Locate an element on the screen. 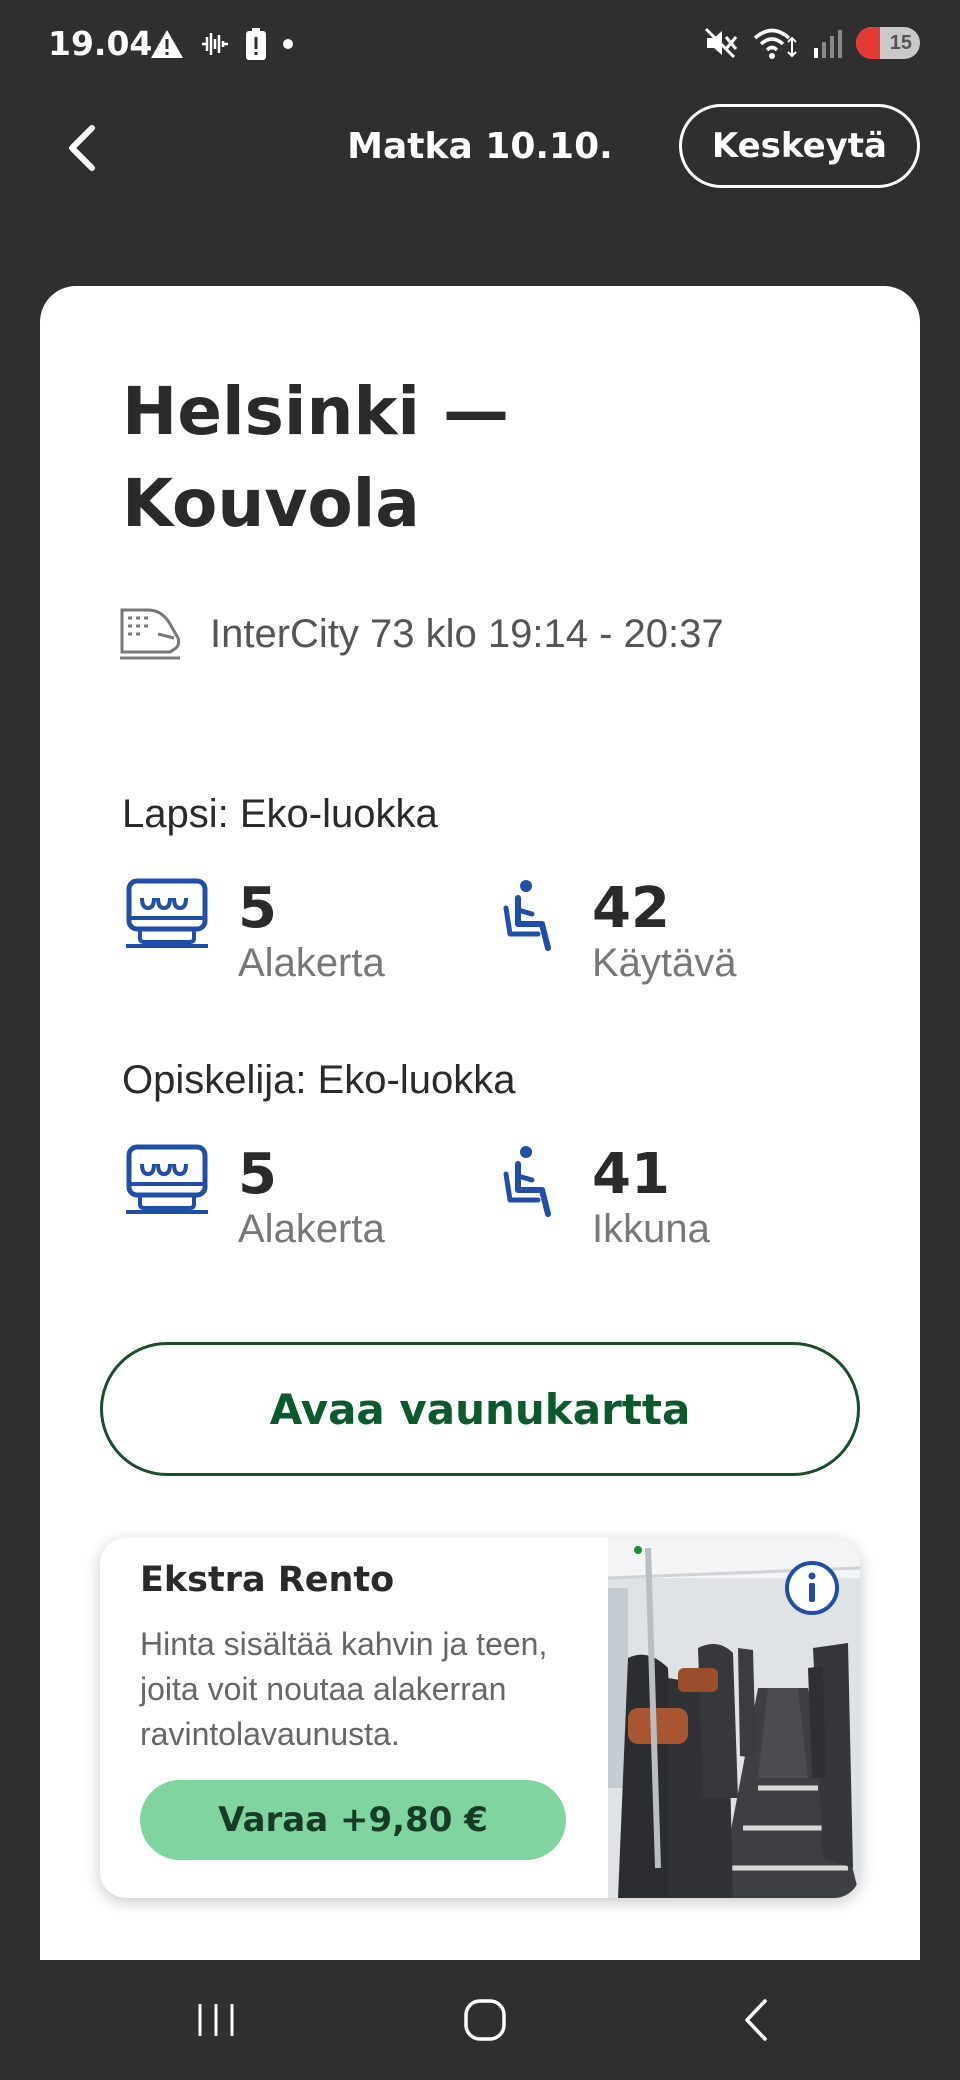 Image resolution: width=960 pixels, height=2080 pixels. seat-text: 42 Käytävä is located at coordinates (664, 932).